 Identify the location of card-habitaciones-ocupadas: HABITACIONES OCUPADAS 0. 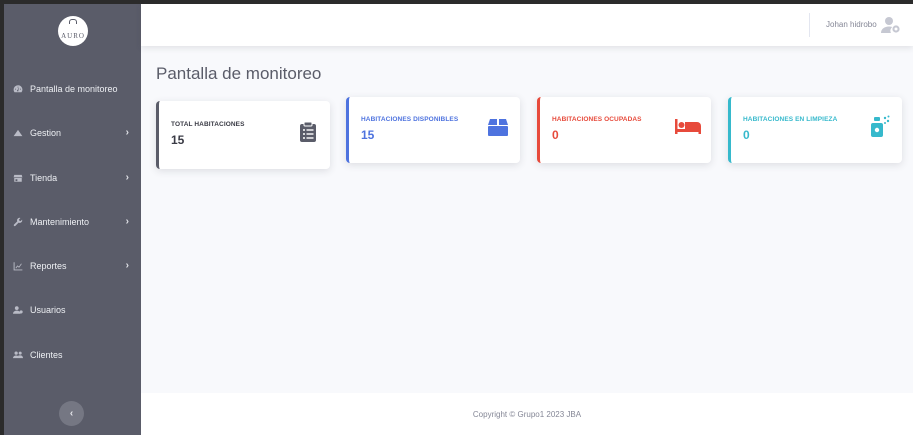
(624, 130).